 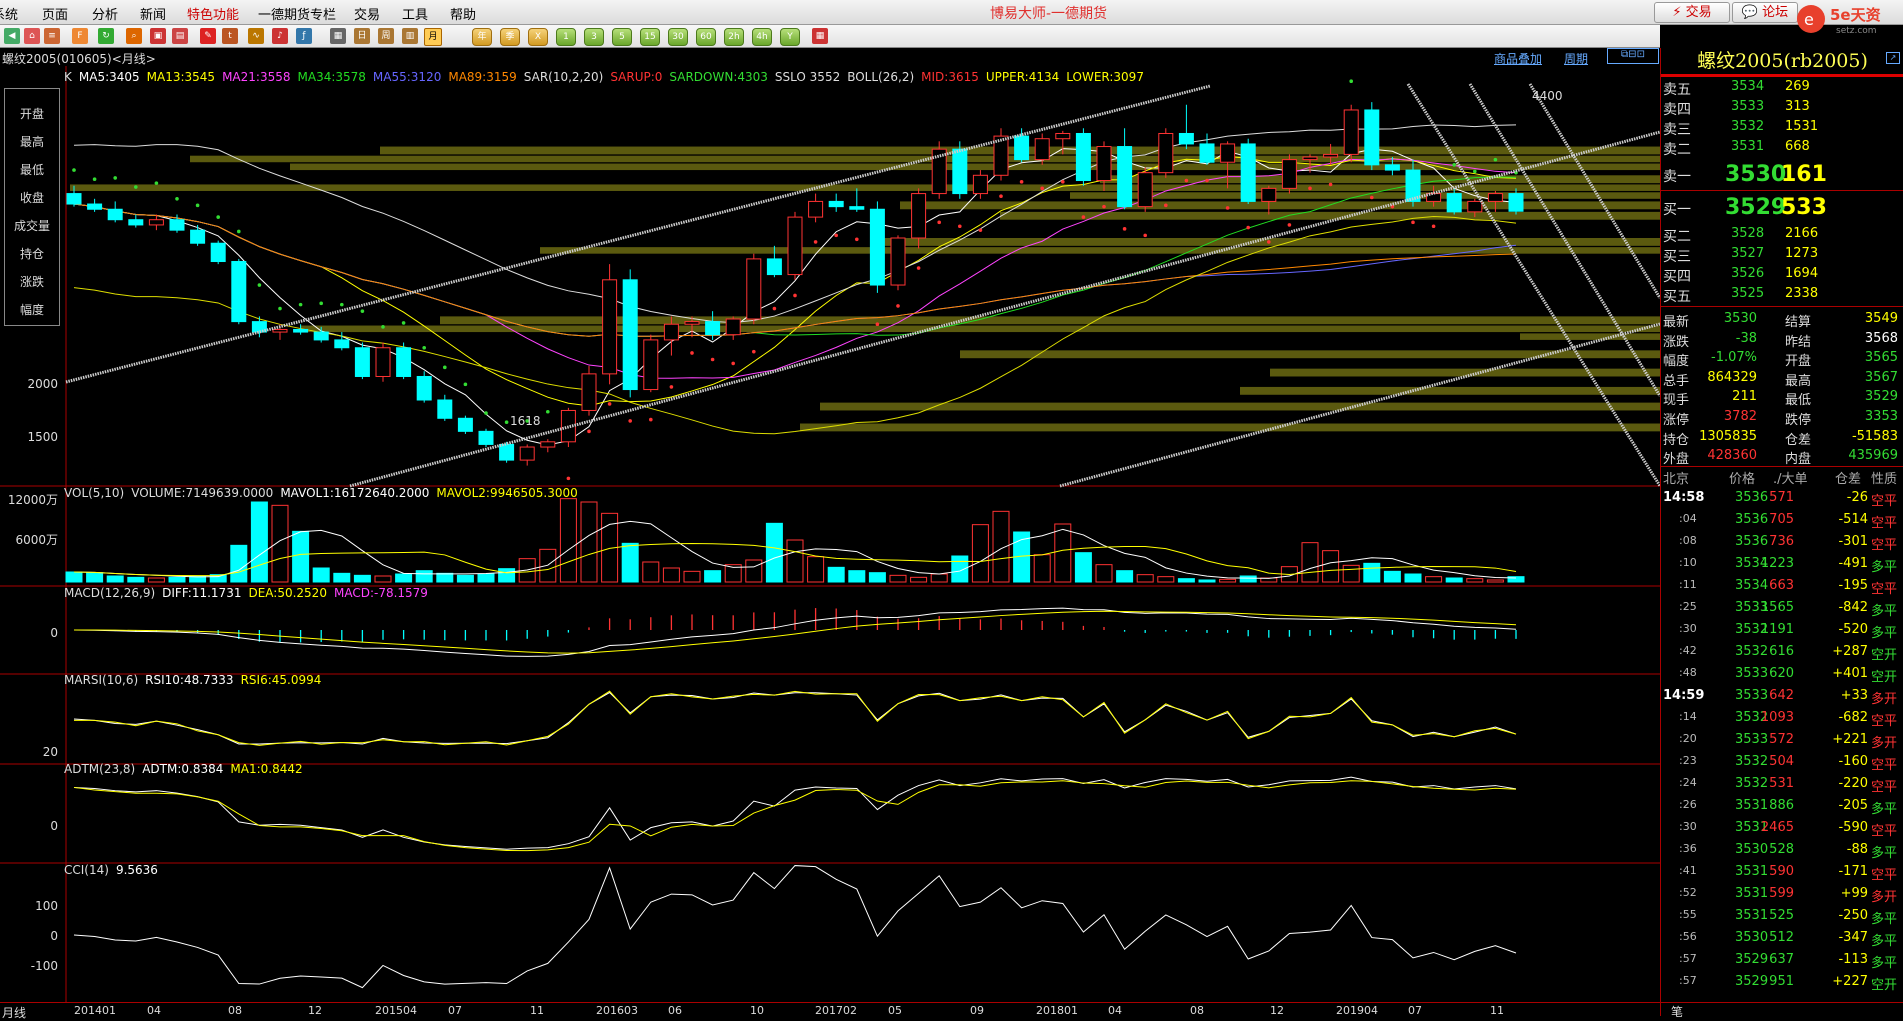 What do you see at coordinates (1782, 873) in the screenshot?
I see `tick-row: :41 3531 590 -171 空平` at bounding box center [1782, 873].